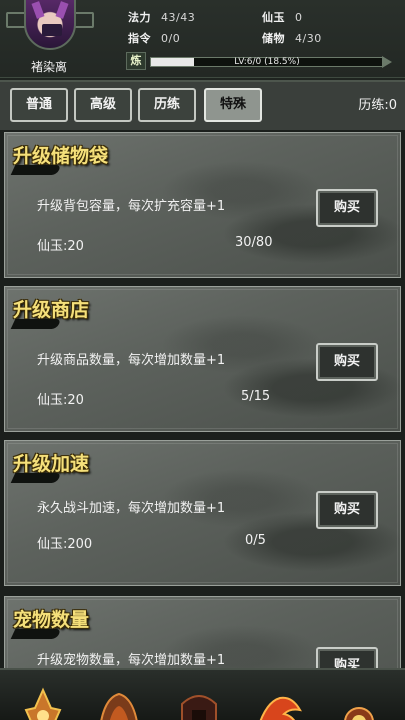 This screenshot has width=405, height=720. I want to click on experience-text: LV:6/0 (18.5%), so click(267, 62).